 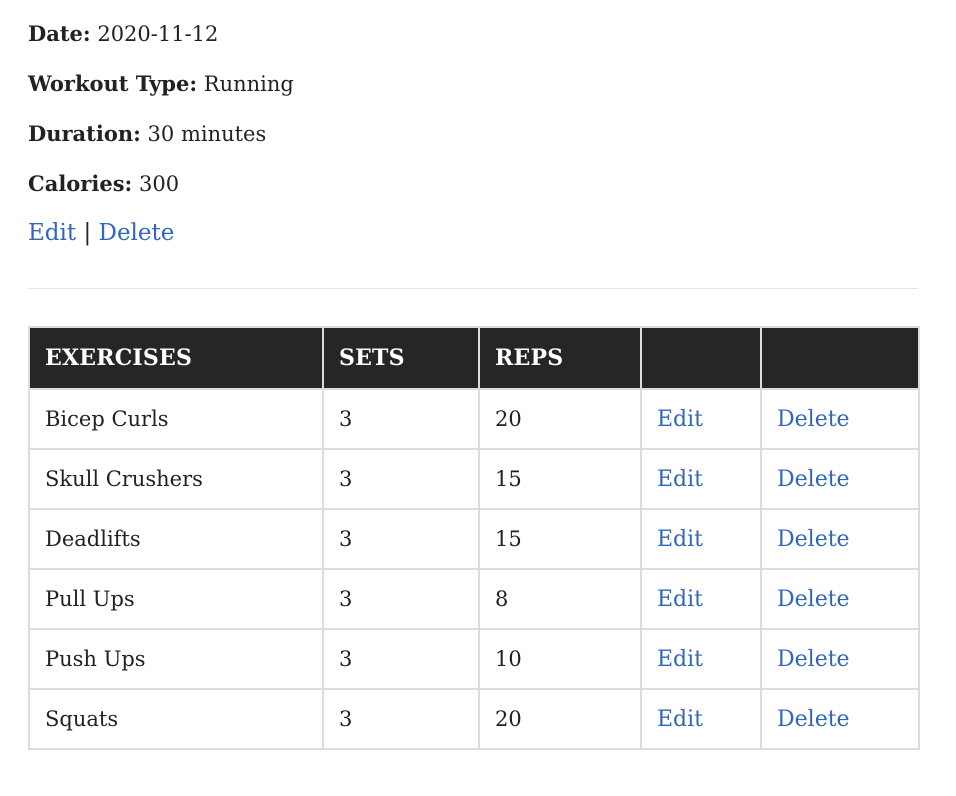 What do you see at coordinates (473, 184) in the screenshot?
I see `calories-line: Calories: 300` at bounding box center [473, 184].